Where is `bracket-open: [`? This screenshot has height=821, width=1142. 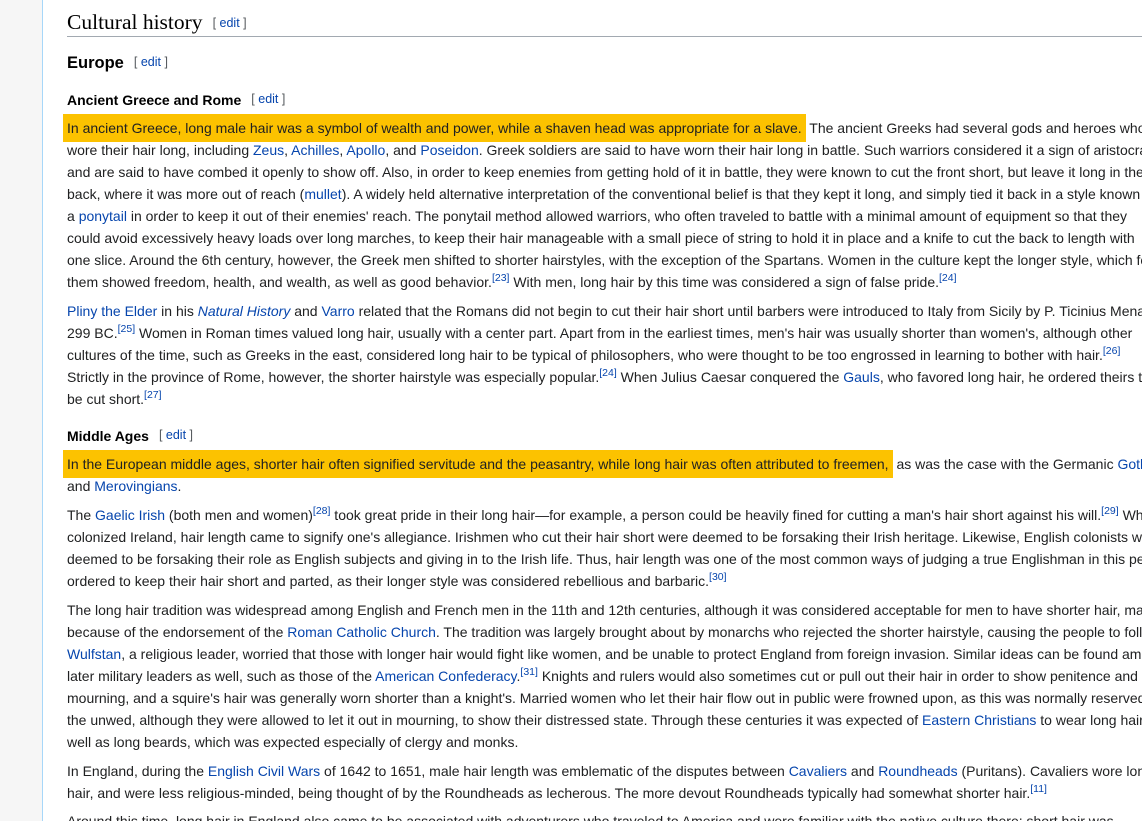 bracket-open: [ is located at coordinates (214, 23).